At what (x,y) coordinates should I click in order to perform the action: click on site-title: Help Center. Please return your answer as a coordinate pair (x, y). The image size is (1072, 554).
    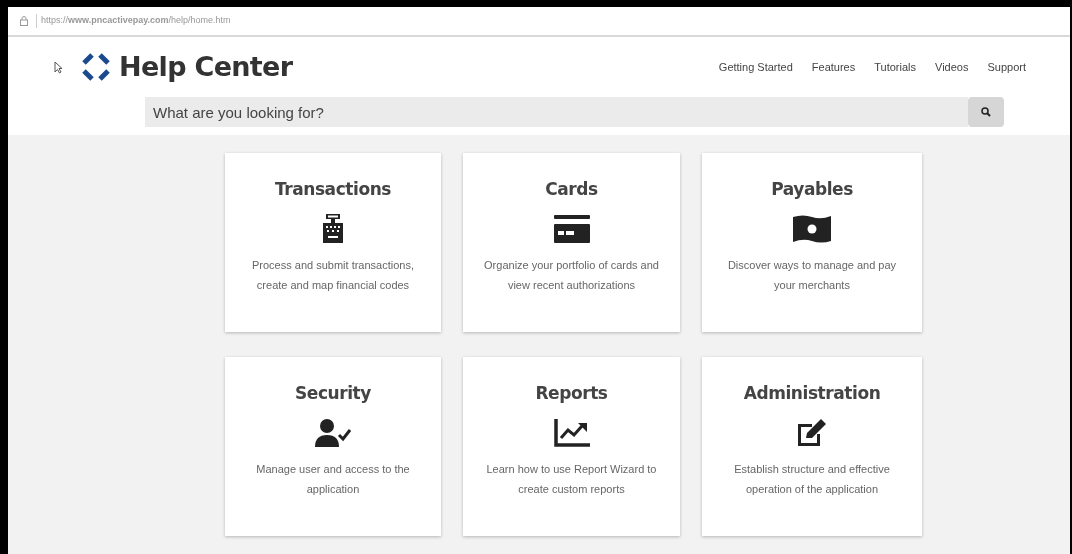
    Looking at the image, I should click on (206, 66).